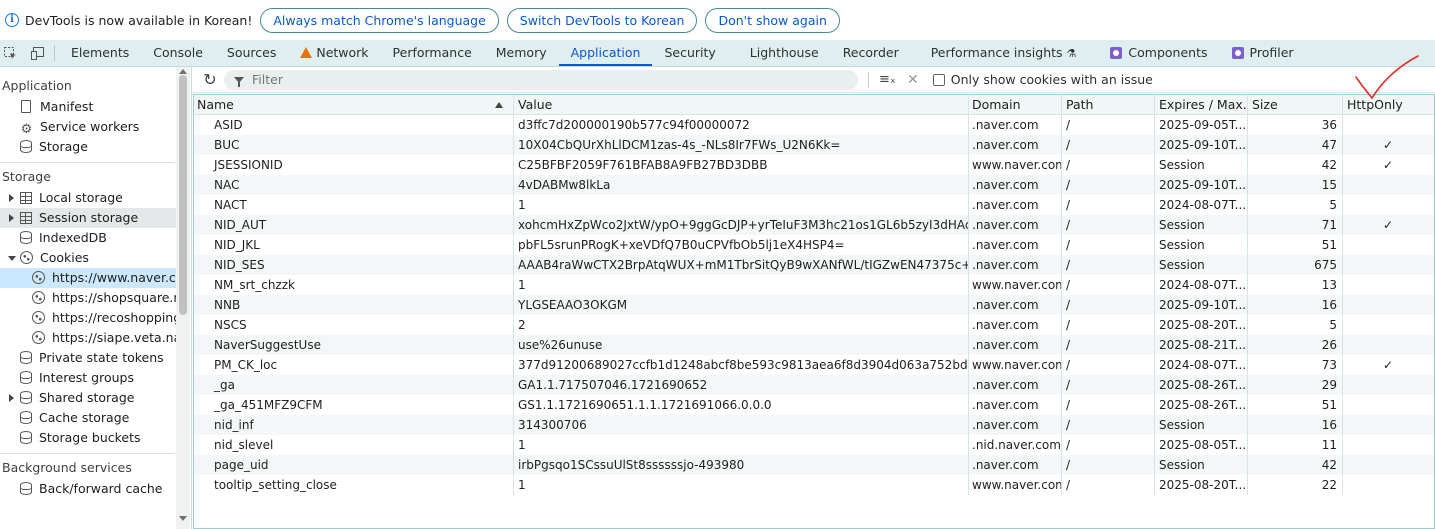  Describe the element at coordinates (178, 53) in the screenshot. I see `tab-console: Console` at that location.